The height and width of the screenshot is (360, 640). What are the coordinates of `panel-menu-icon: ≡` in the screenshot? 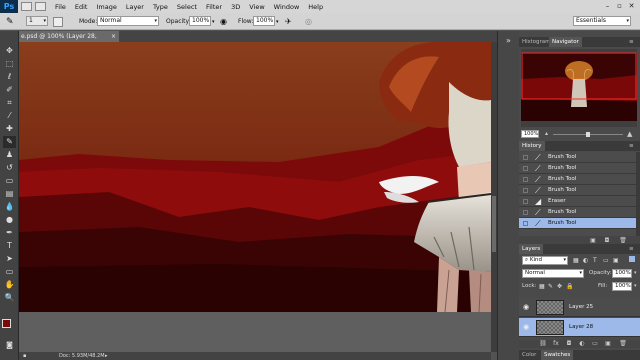 It's located at (631, 42).